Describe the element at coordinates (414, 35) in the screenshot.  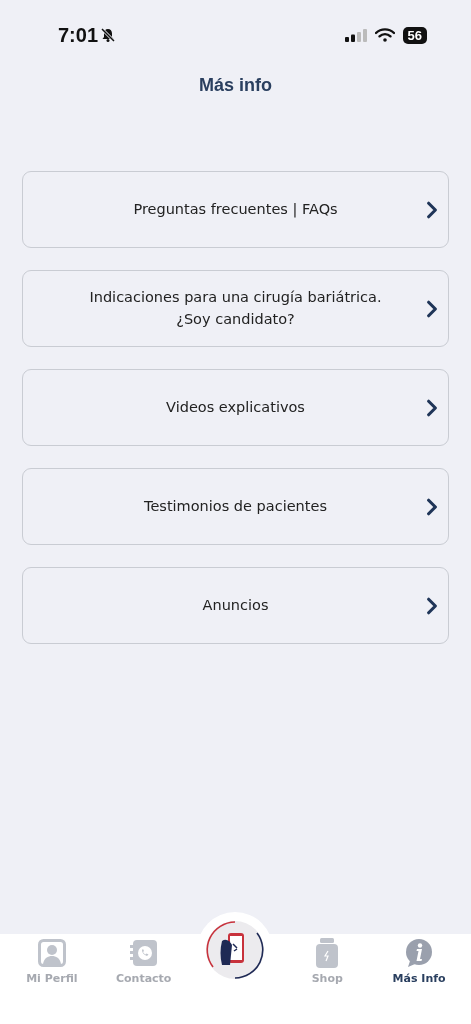
I see `battery-indicator: 56` at that location.